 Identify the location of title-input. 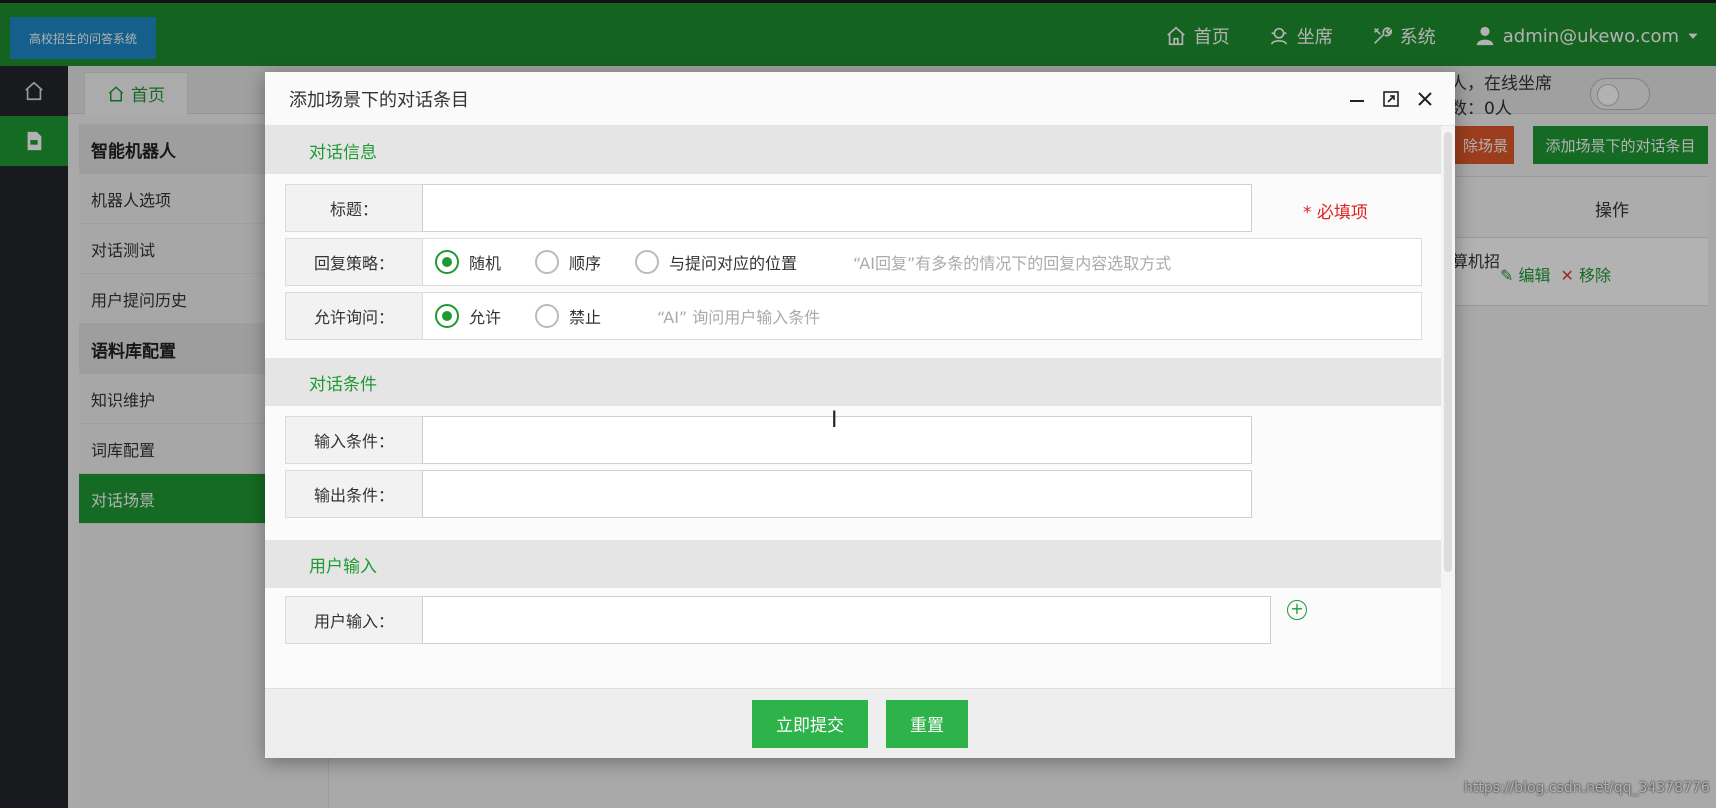
(837, 208).